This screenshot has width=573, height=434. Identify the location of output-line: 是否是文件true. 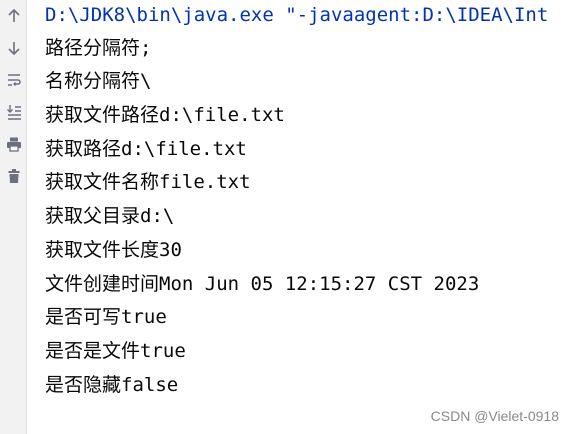
(115, 351).